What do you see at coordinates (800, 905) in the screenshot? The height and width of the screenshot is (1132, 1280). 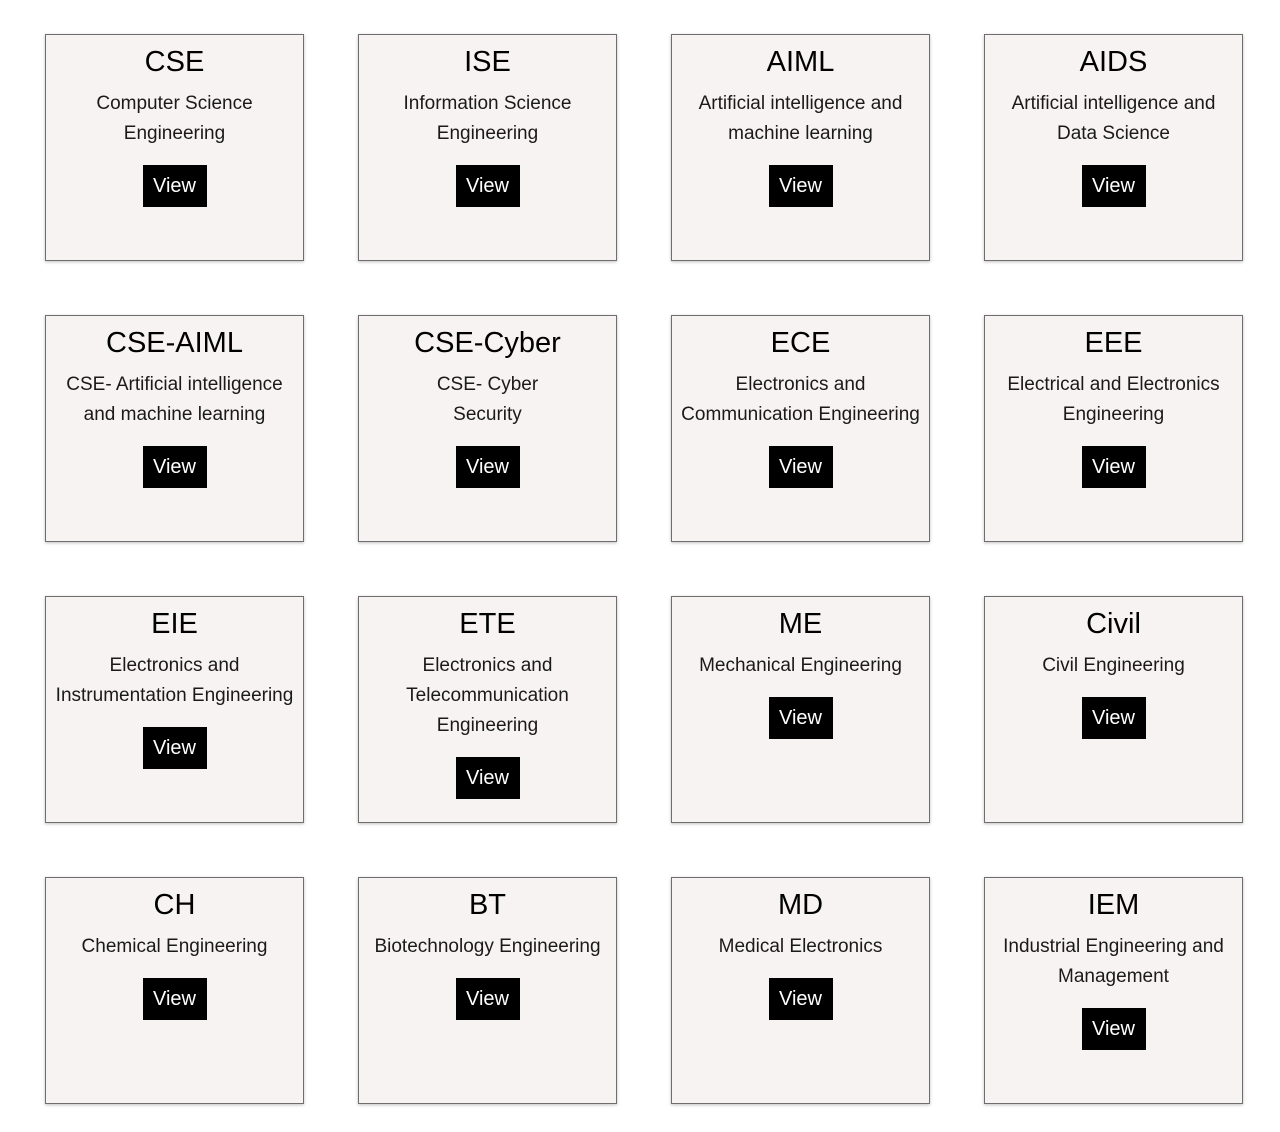 I see `card-code: MD` at bounding box center [800, 905].